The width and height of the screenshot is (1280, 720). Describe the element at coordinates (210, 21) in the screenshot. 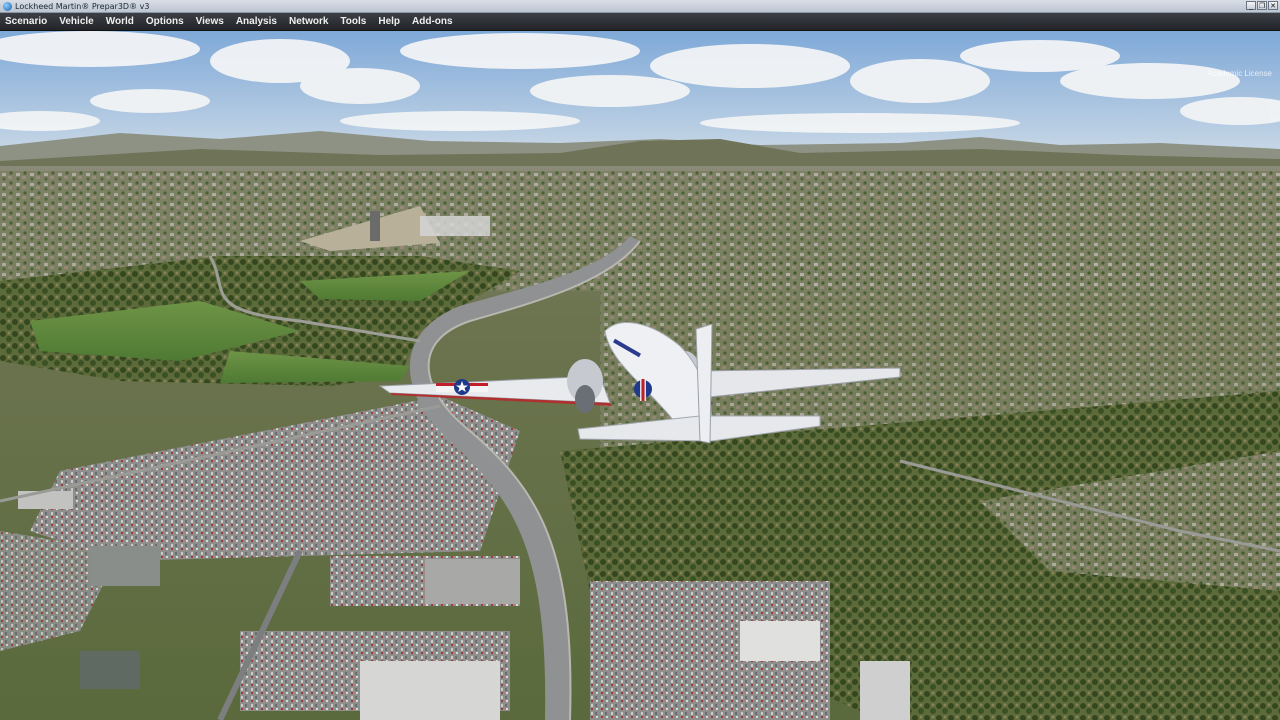

I see `menu-views: Views` at that location.